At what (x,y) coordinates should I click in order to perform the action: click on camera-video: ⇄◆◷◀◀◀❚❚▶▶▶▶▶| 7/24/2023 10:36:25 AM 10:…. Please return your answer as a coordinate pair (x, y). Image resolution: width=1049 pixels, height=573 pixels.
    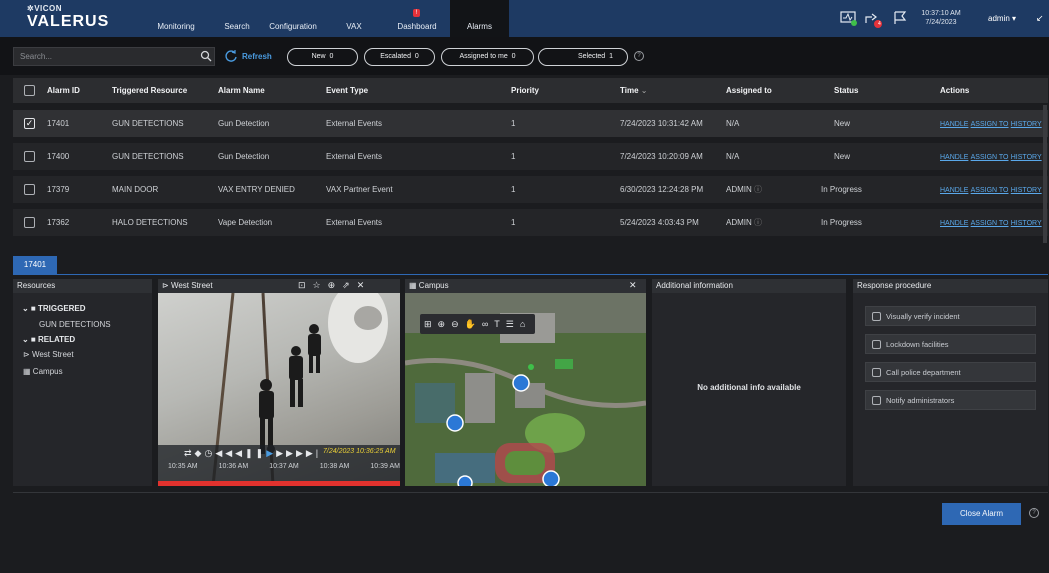
    Looking at the image, I should click on (279, 389).